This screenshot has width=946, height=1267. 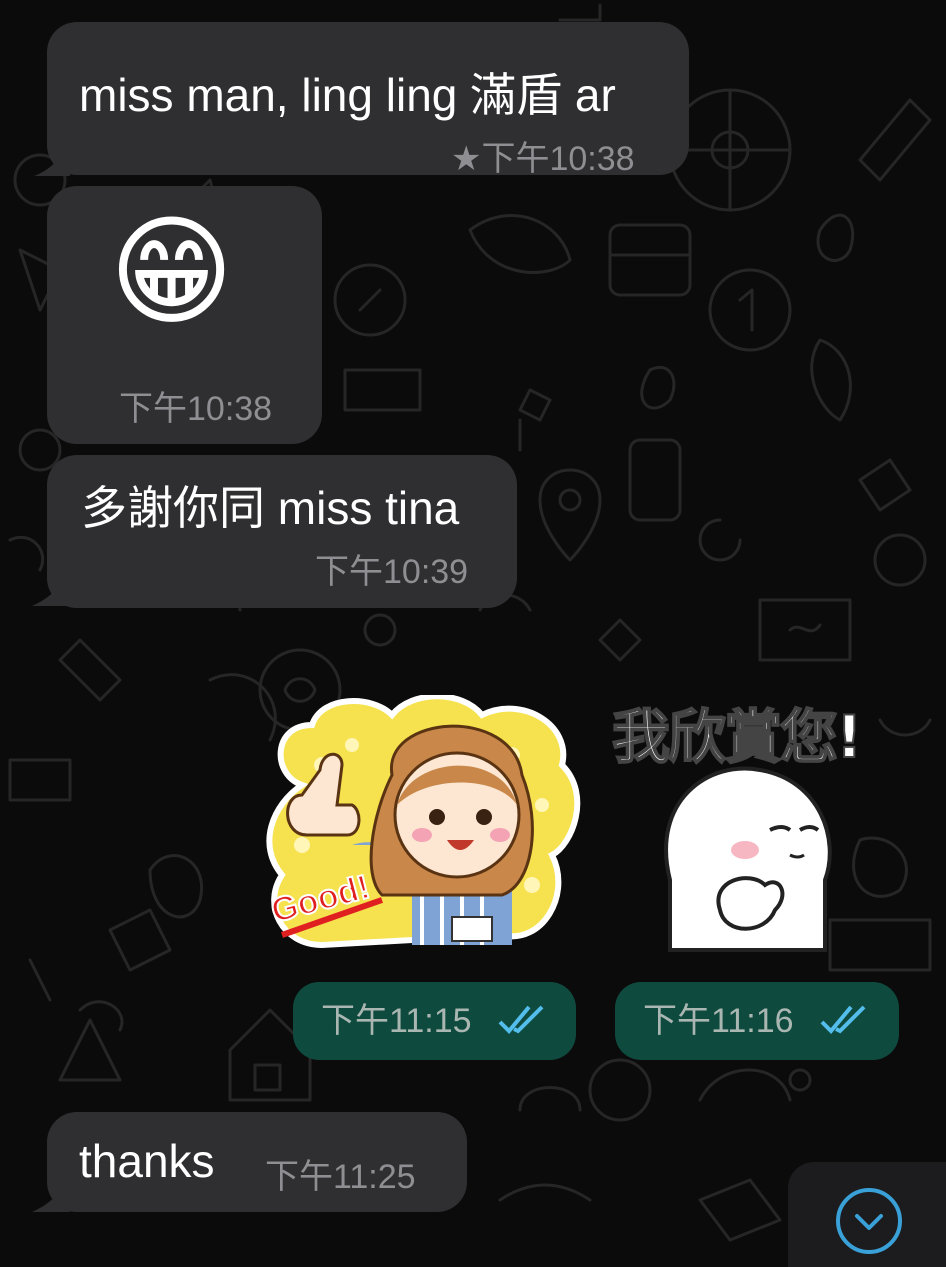 What do you see at coordinates (347, 95) in the screenshot?
I see `message-text: miss man, ling ling 滿盾 ar` at bounding box center [347, 95].